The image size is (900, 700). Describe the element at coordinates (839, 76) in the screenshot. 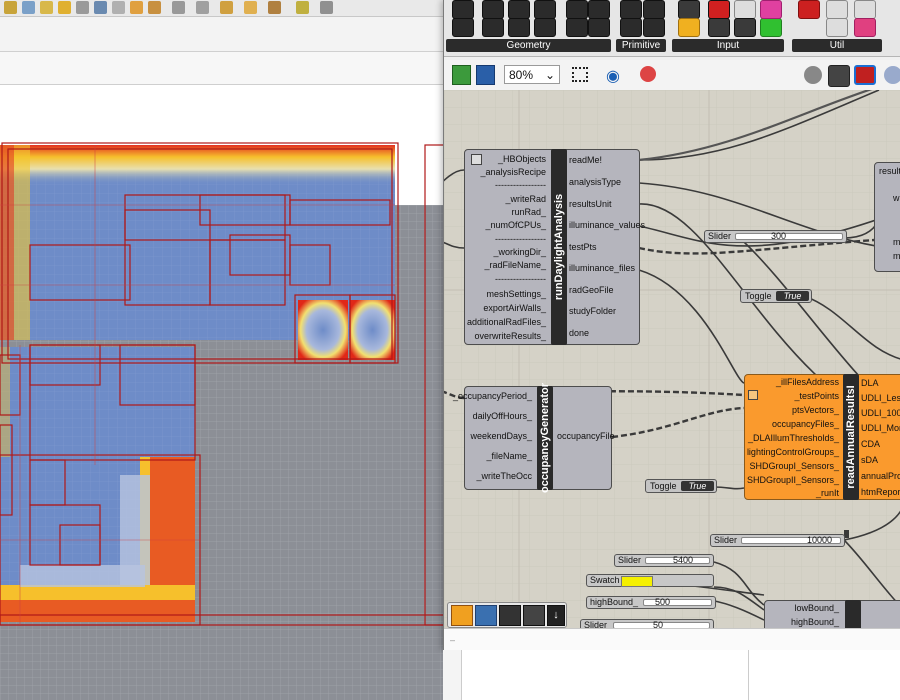

I see `preview-mode-icon` at that location.